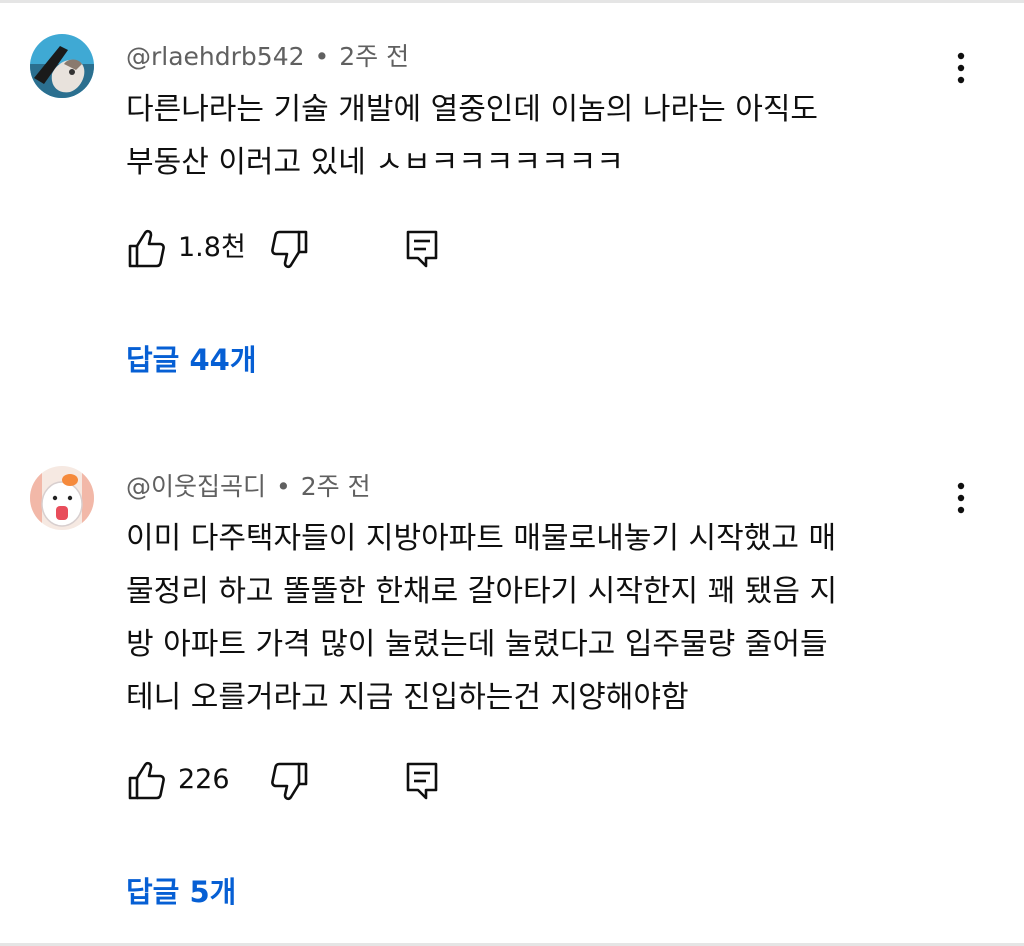 This screenshot has width=1024, height=946. I want to click on comment-meta: @이웃집곡디 • 2주 전, so click(248, 486).